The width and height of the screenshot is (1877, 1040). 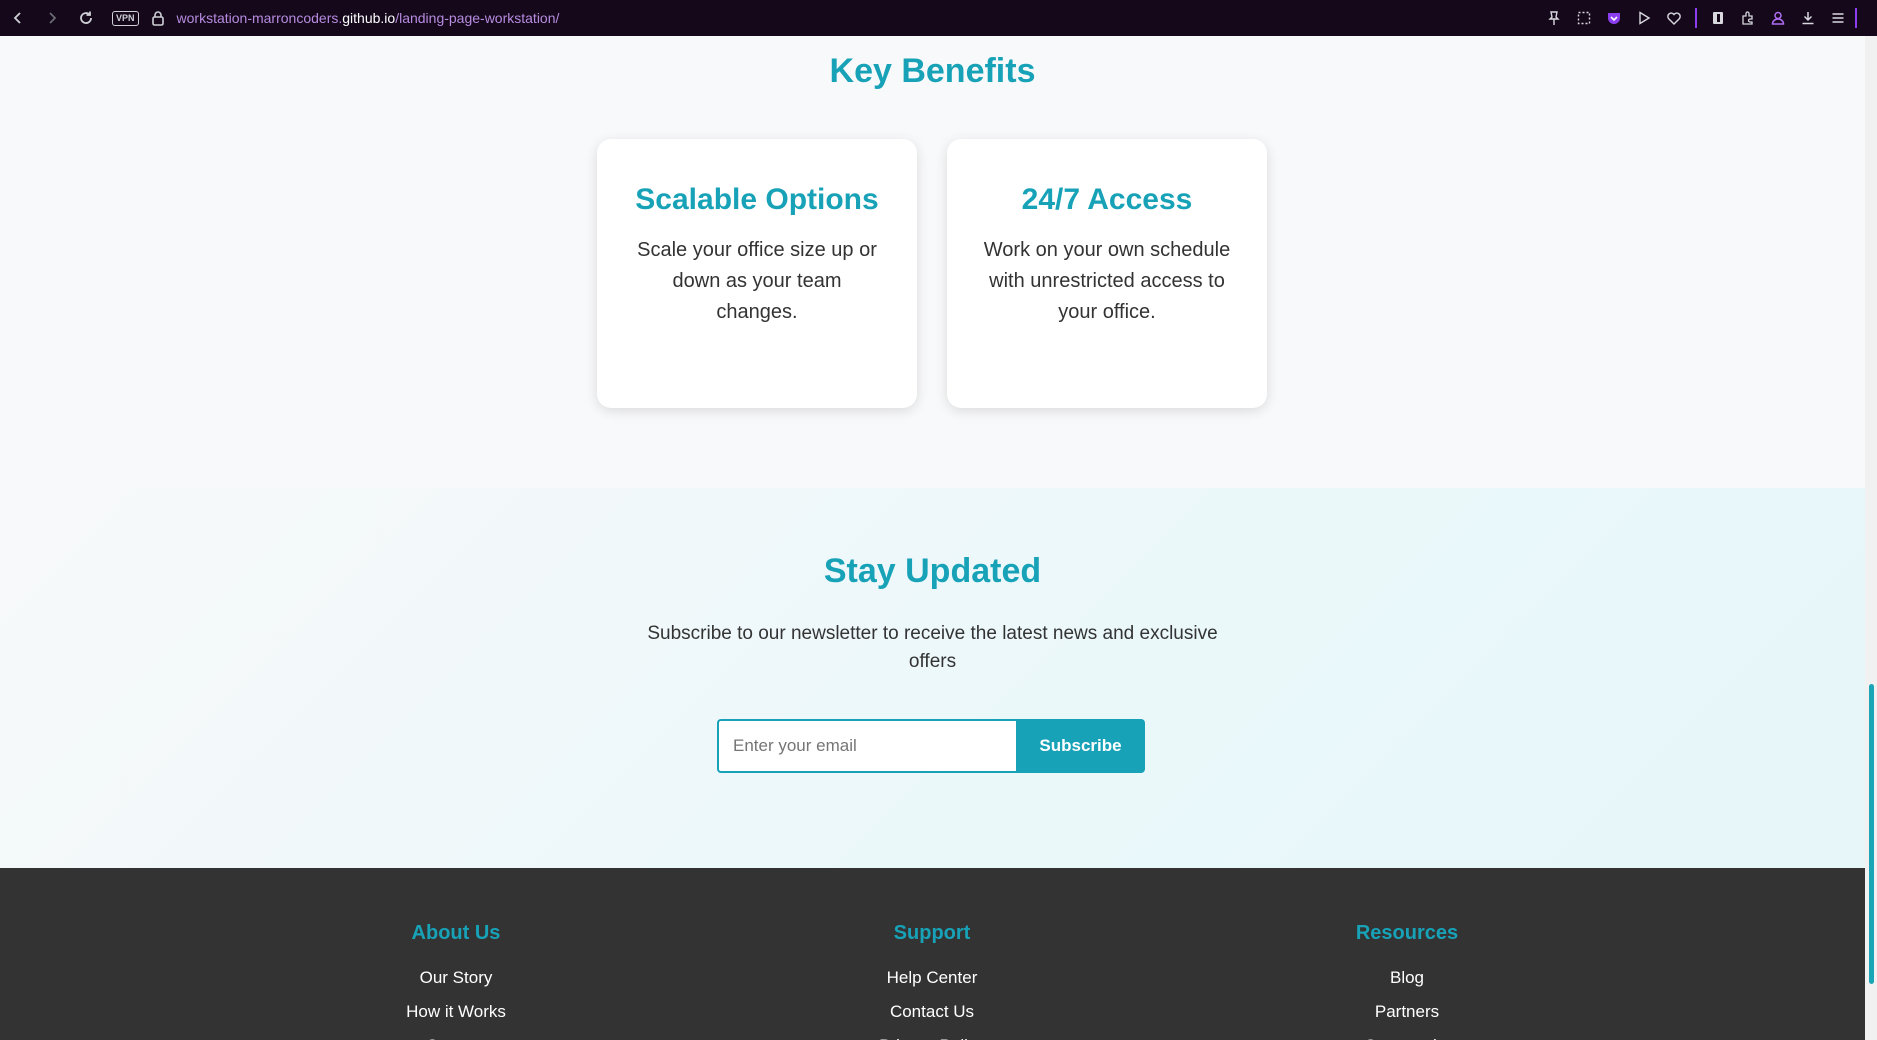 I want to click on back-arrow-icon, so click(x=17, y=18).